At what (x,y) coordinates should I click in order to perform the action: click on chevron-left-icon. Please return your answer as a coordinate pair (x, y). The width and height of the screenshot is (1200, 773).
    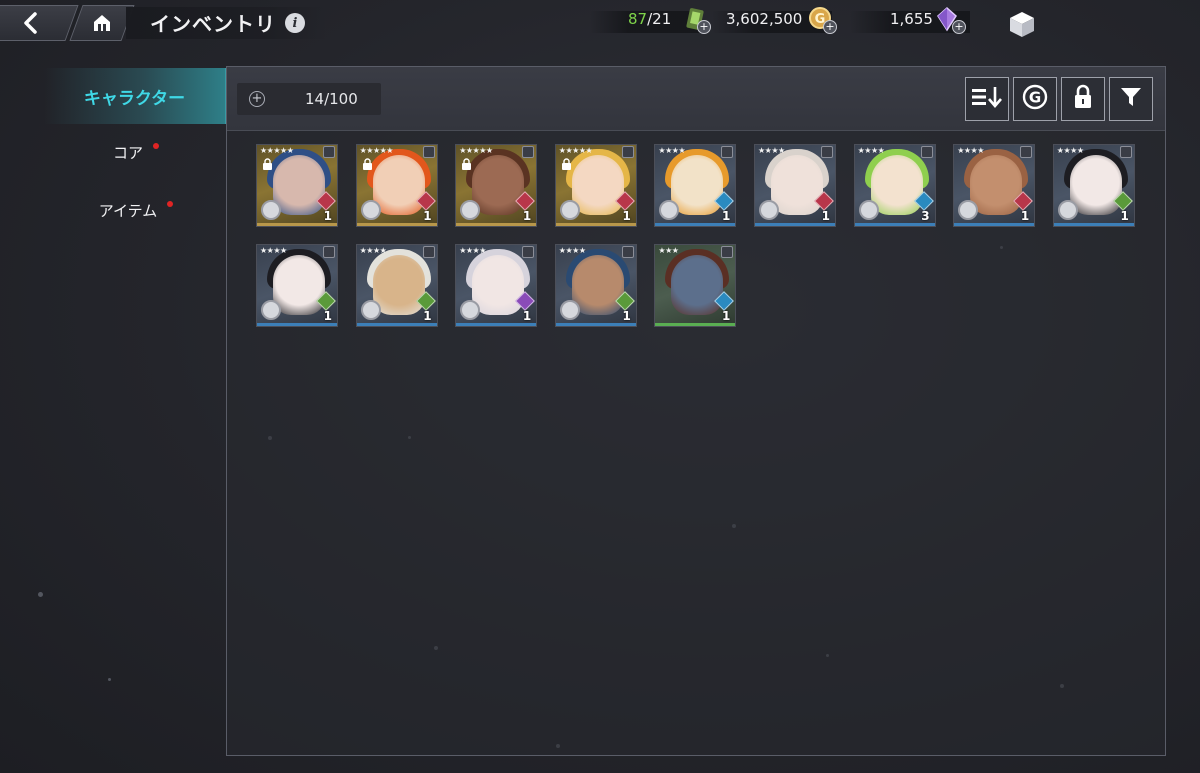
    Looking at the image, I should click on (31, 23).